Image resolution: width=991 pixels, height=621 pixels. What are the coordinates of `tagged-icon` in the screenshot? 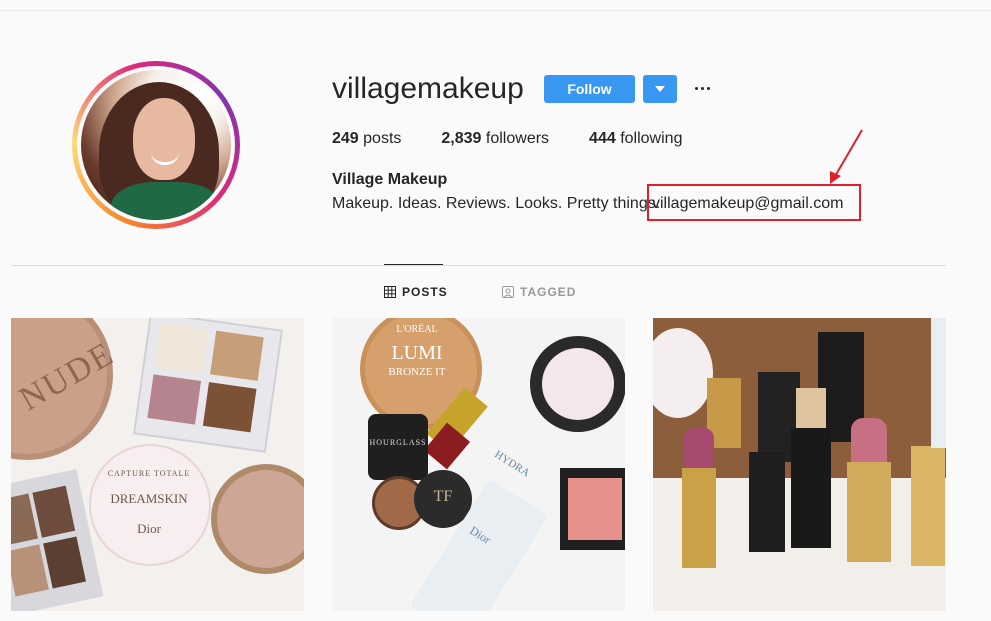 It's located at (508, 292).